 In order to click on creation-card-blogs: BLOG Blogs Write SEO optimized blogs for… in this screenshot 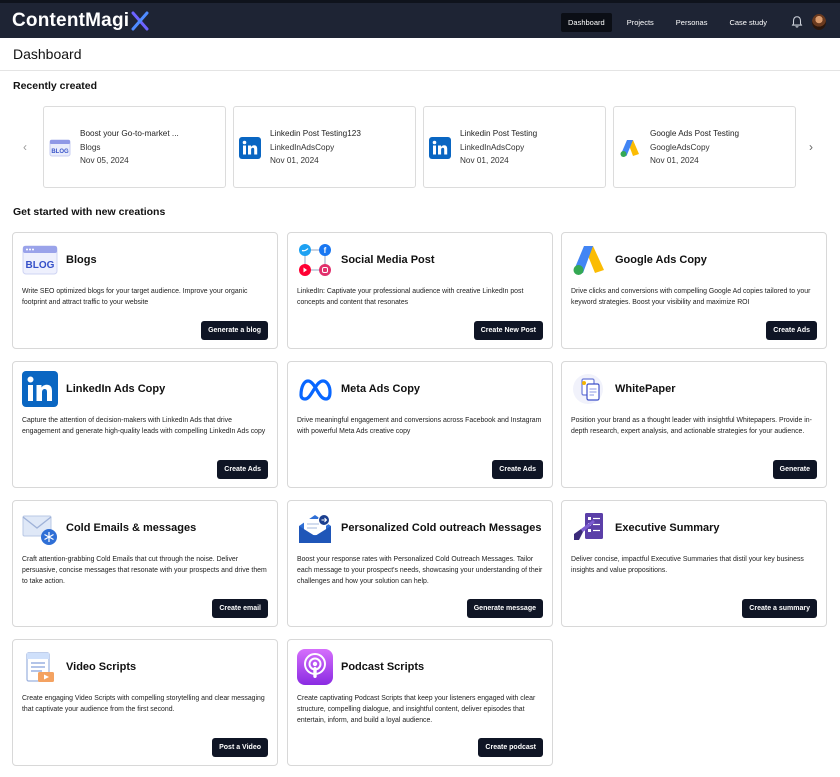, I will do `click(145, 290)`.